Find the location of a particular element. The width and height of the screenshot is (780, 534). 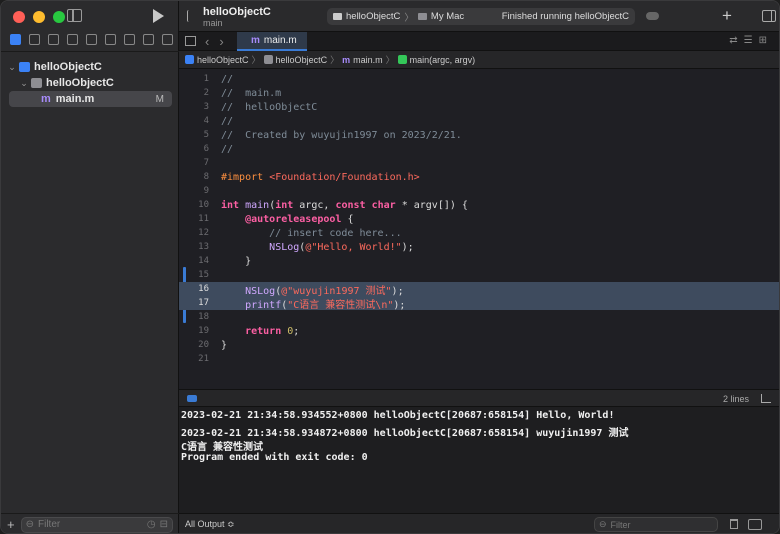

split-view-icon is located at coordinates (755, 524).